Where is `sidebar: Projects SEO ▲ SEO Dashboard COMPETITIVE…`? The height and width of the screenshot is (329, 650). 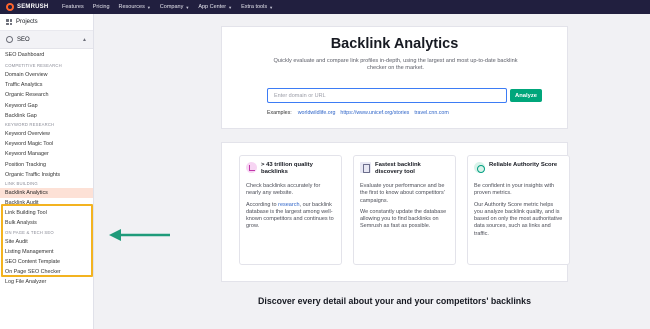 sidebar: Projects SEO ▲ SEO Dashboard COMPETITIVE… is located at coordinates (47, 171).